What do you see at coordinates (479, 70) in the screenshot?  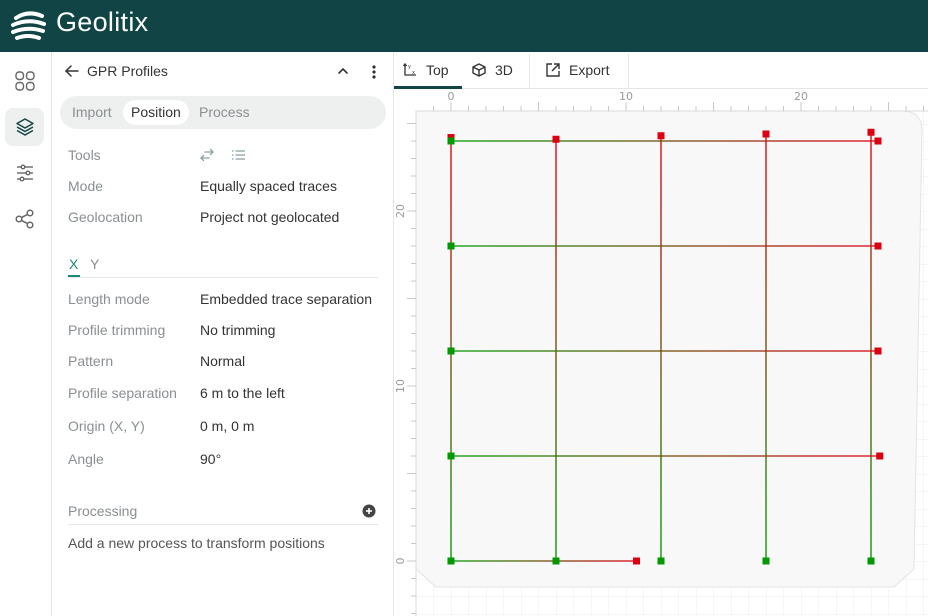 I see `cube-icon` at bounding box center [479, 70].